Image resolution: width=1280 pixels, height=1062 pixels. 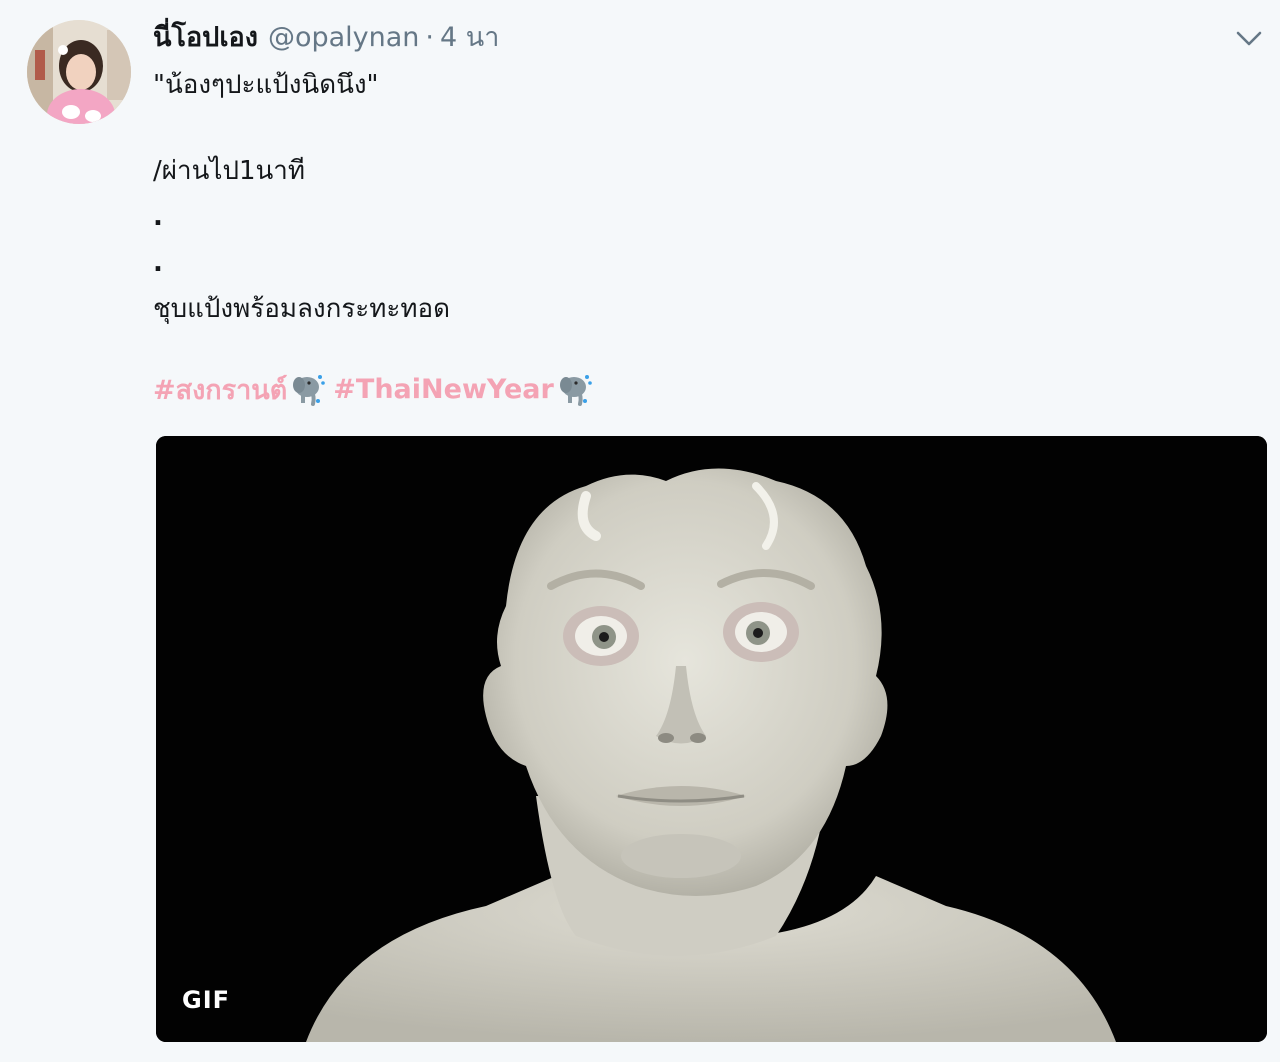 I want to click on tweet-text-line: ชุบแป้งพร้อมลงกระทะทอด, so click(x=302, y=309).